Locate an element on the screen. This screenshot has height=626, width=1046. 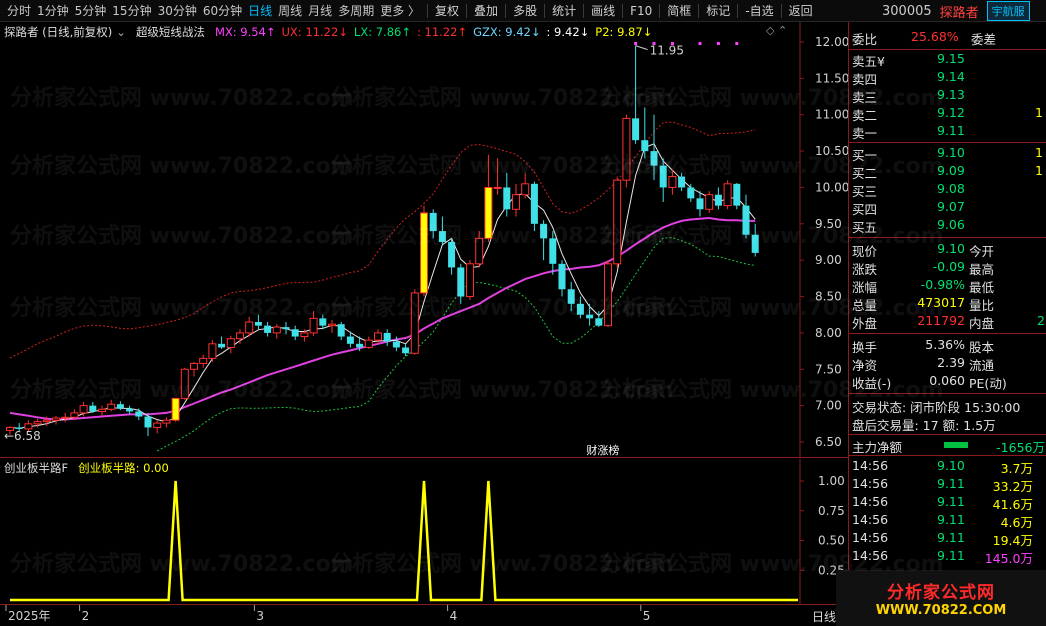
legend-toggle-icon: ⌄ is located at coordinates (121, 32).